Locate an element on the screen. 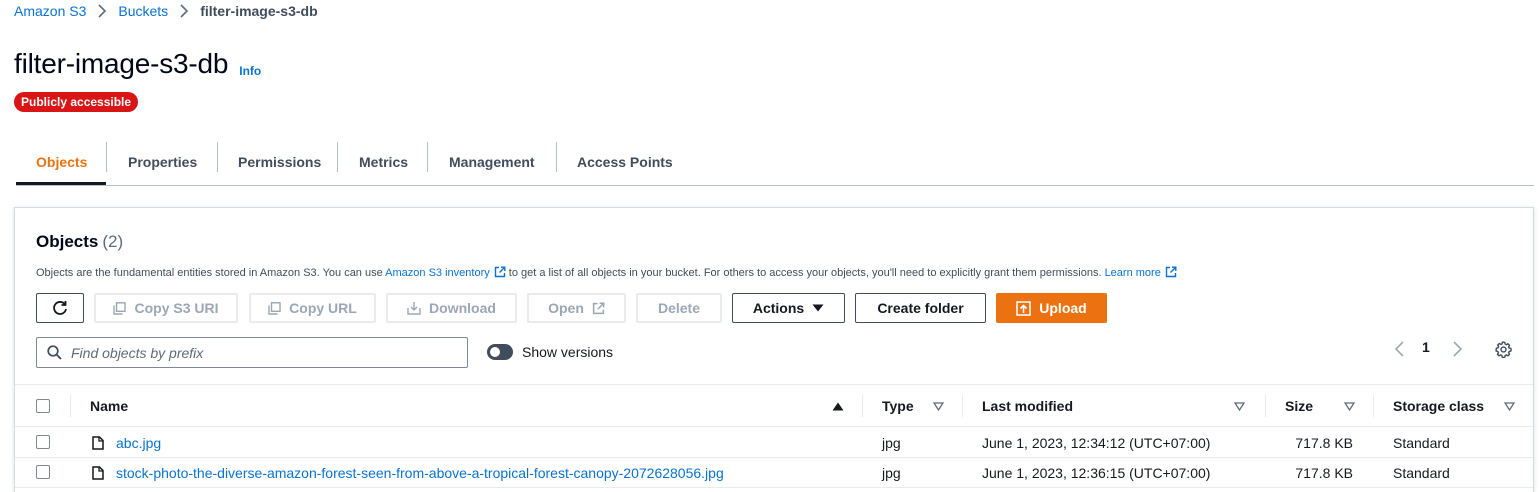  s3-inventory-link: Amazon S3 inventory is located at coordinates (437, 273).